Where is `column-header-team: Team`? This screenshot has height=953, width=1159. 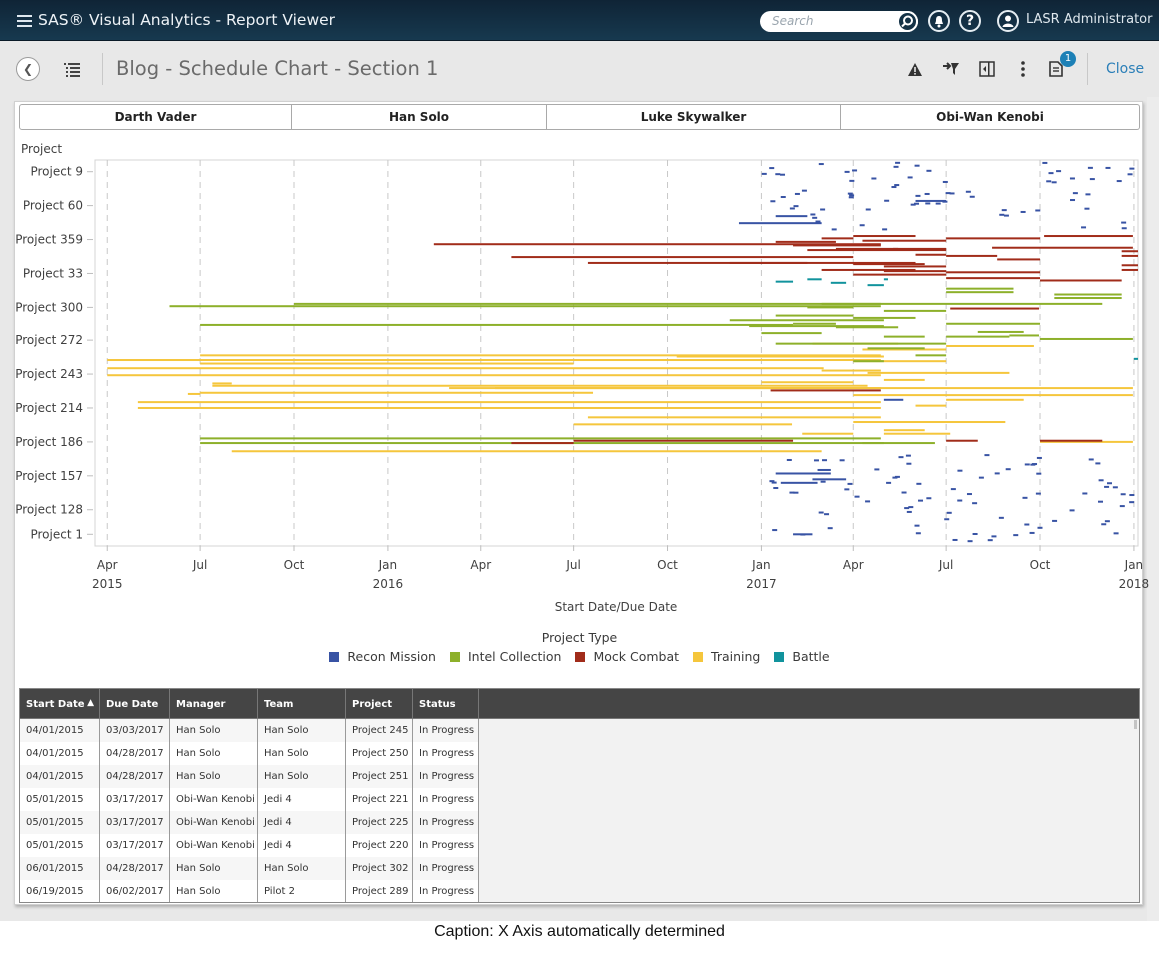
column-header-team: Team is located at coordinates (302, 704).